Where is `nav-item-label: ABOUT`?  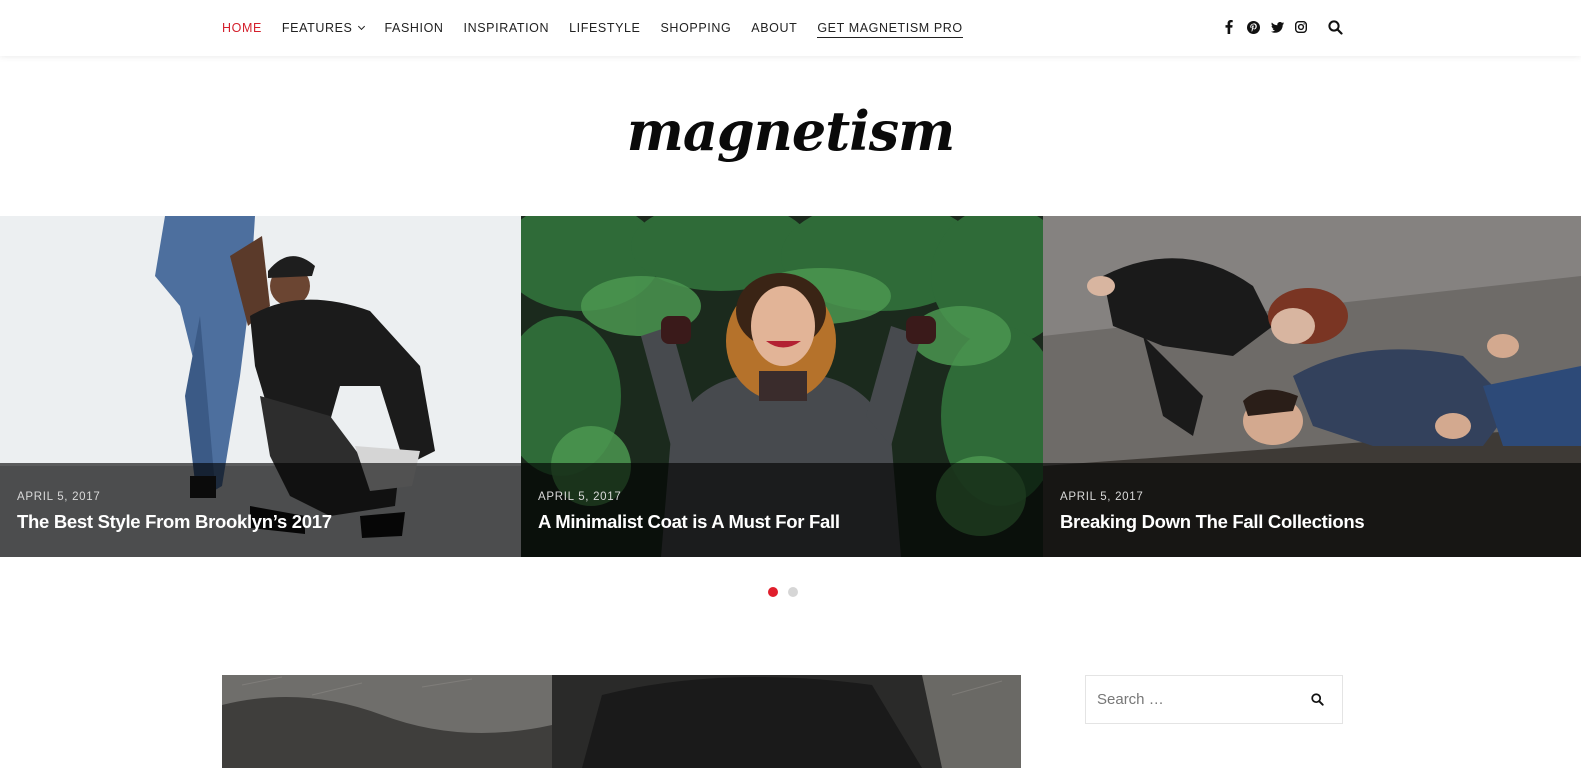
nav-item-label: ABOUT is located at coordinates (774, 28).